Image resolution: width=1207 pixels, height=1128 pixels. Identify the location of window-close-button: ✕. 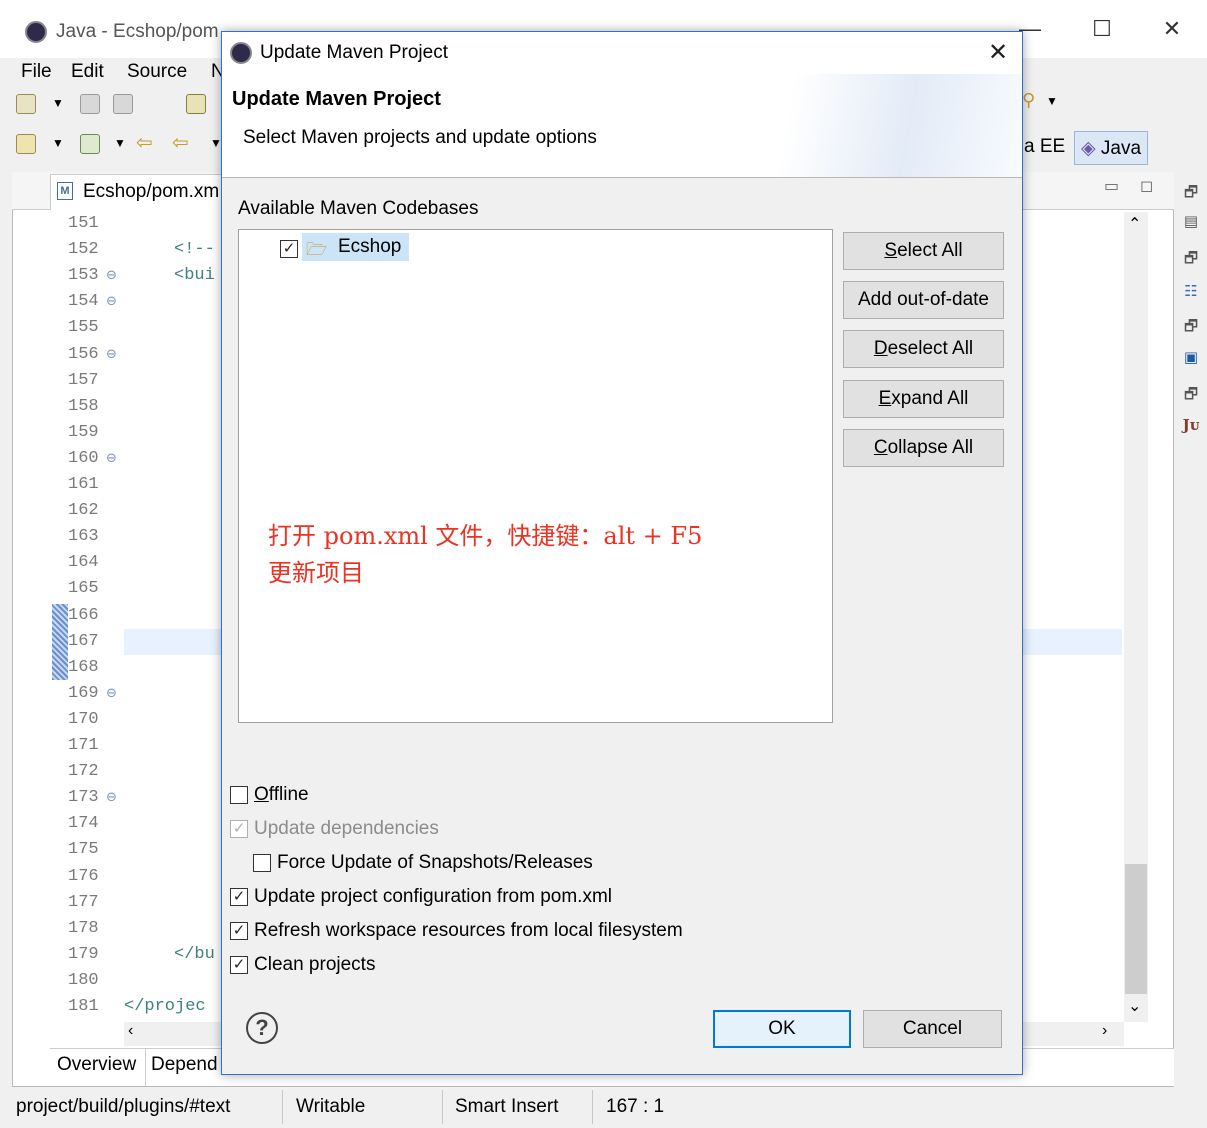
(1172, 31).